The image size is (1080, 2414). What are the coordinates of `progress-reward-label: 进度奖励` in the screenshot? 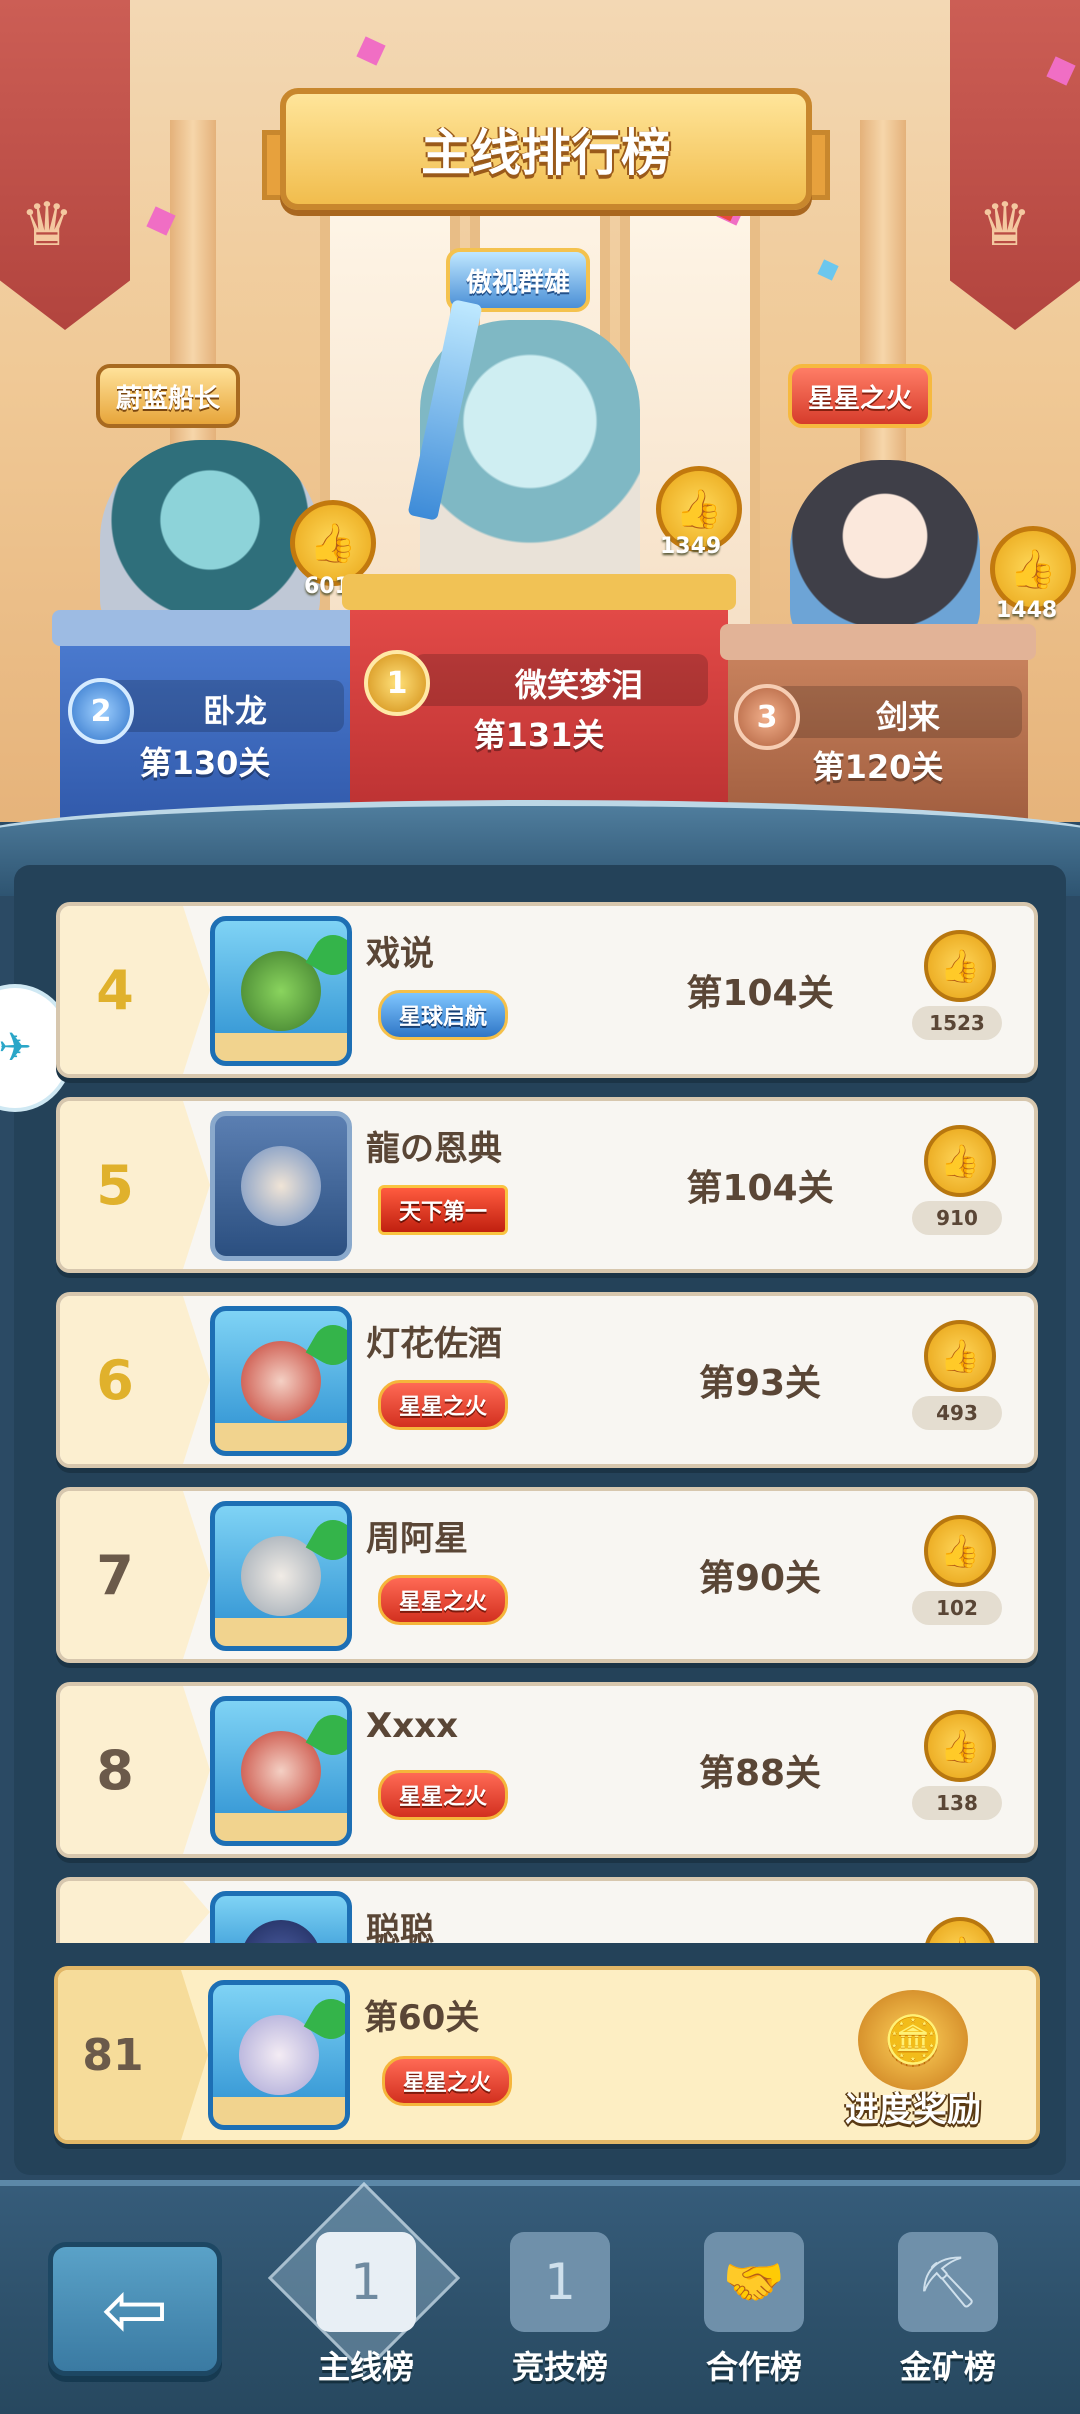 It's located at (913, 2106).